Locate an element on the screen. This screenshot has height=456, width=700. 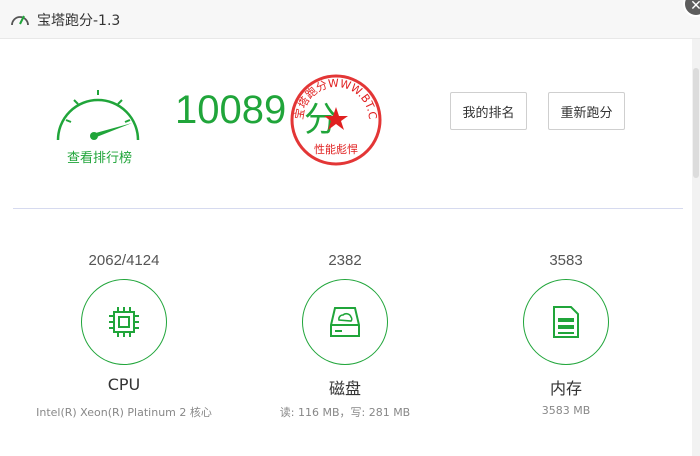
cpu-score-value: 2062/4124 is located at coordinates (124, 260).